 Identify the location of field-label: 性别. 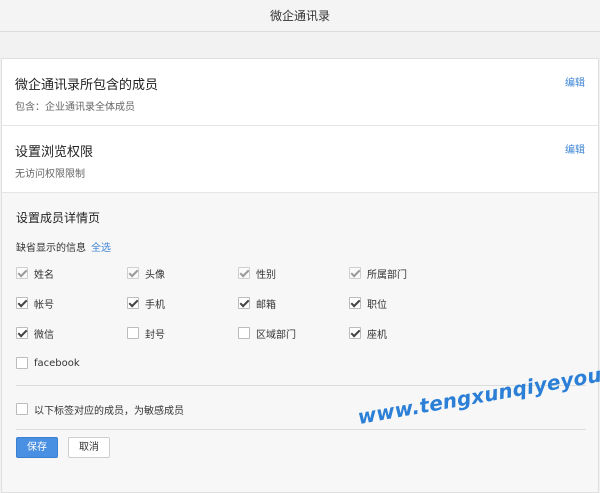
(266, 275).